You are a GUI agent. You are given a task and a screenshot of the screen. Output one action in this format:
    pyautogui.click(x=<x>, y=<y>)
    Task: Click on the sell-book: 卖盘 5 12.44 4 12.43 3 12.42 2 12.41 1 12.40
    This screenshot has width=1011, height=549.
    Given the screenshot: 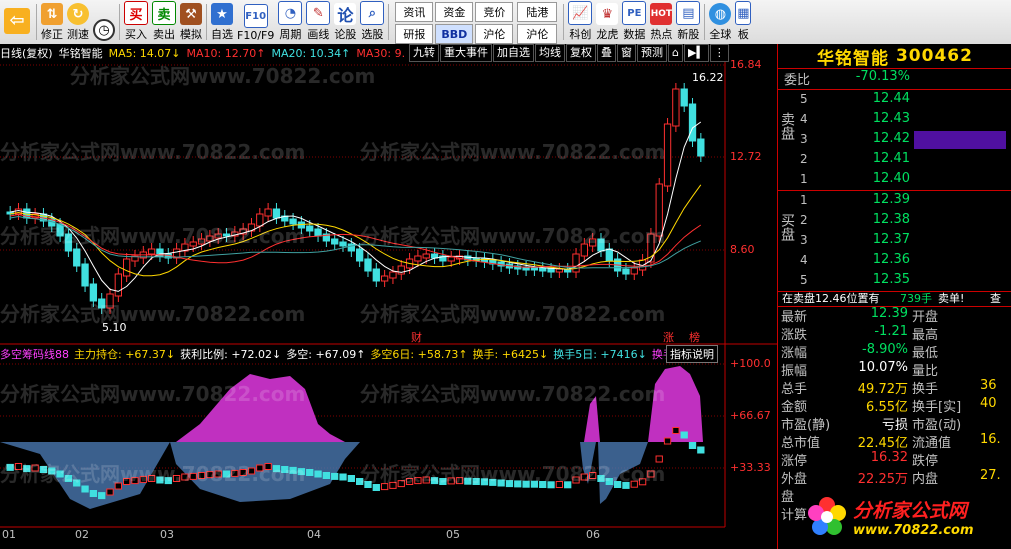 What is the action you would take?
    pyautogui.click(x=894, y=140)
    